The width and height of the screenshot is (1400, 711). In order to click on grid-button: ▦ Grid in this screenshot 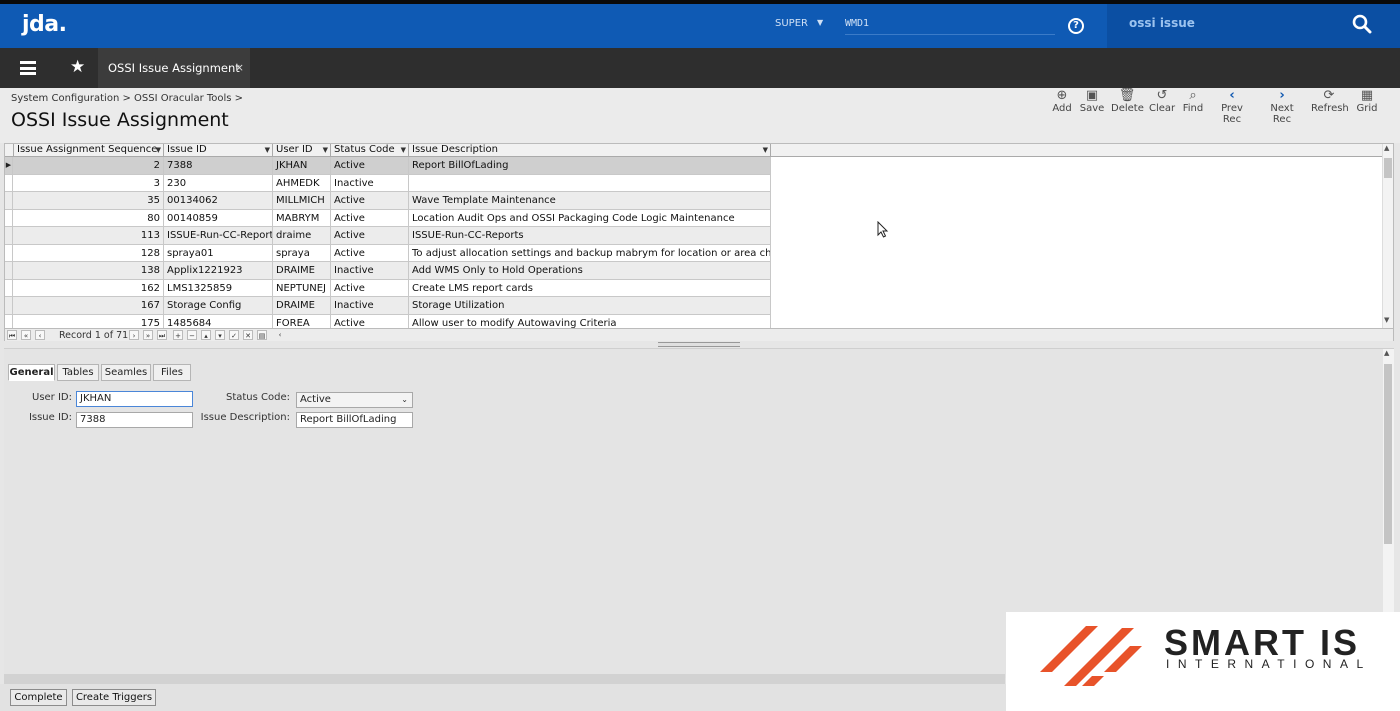, I will do `click(1367, 101)`.